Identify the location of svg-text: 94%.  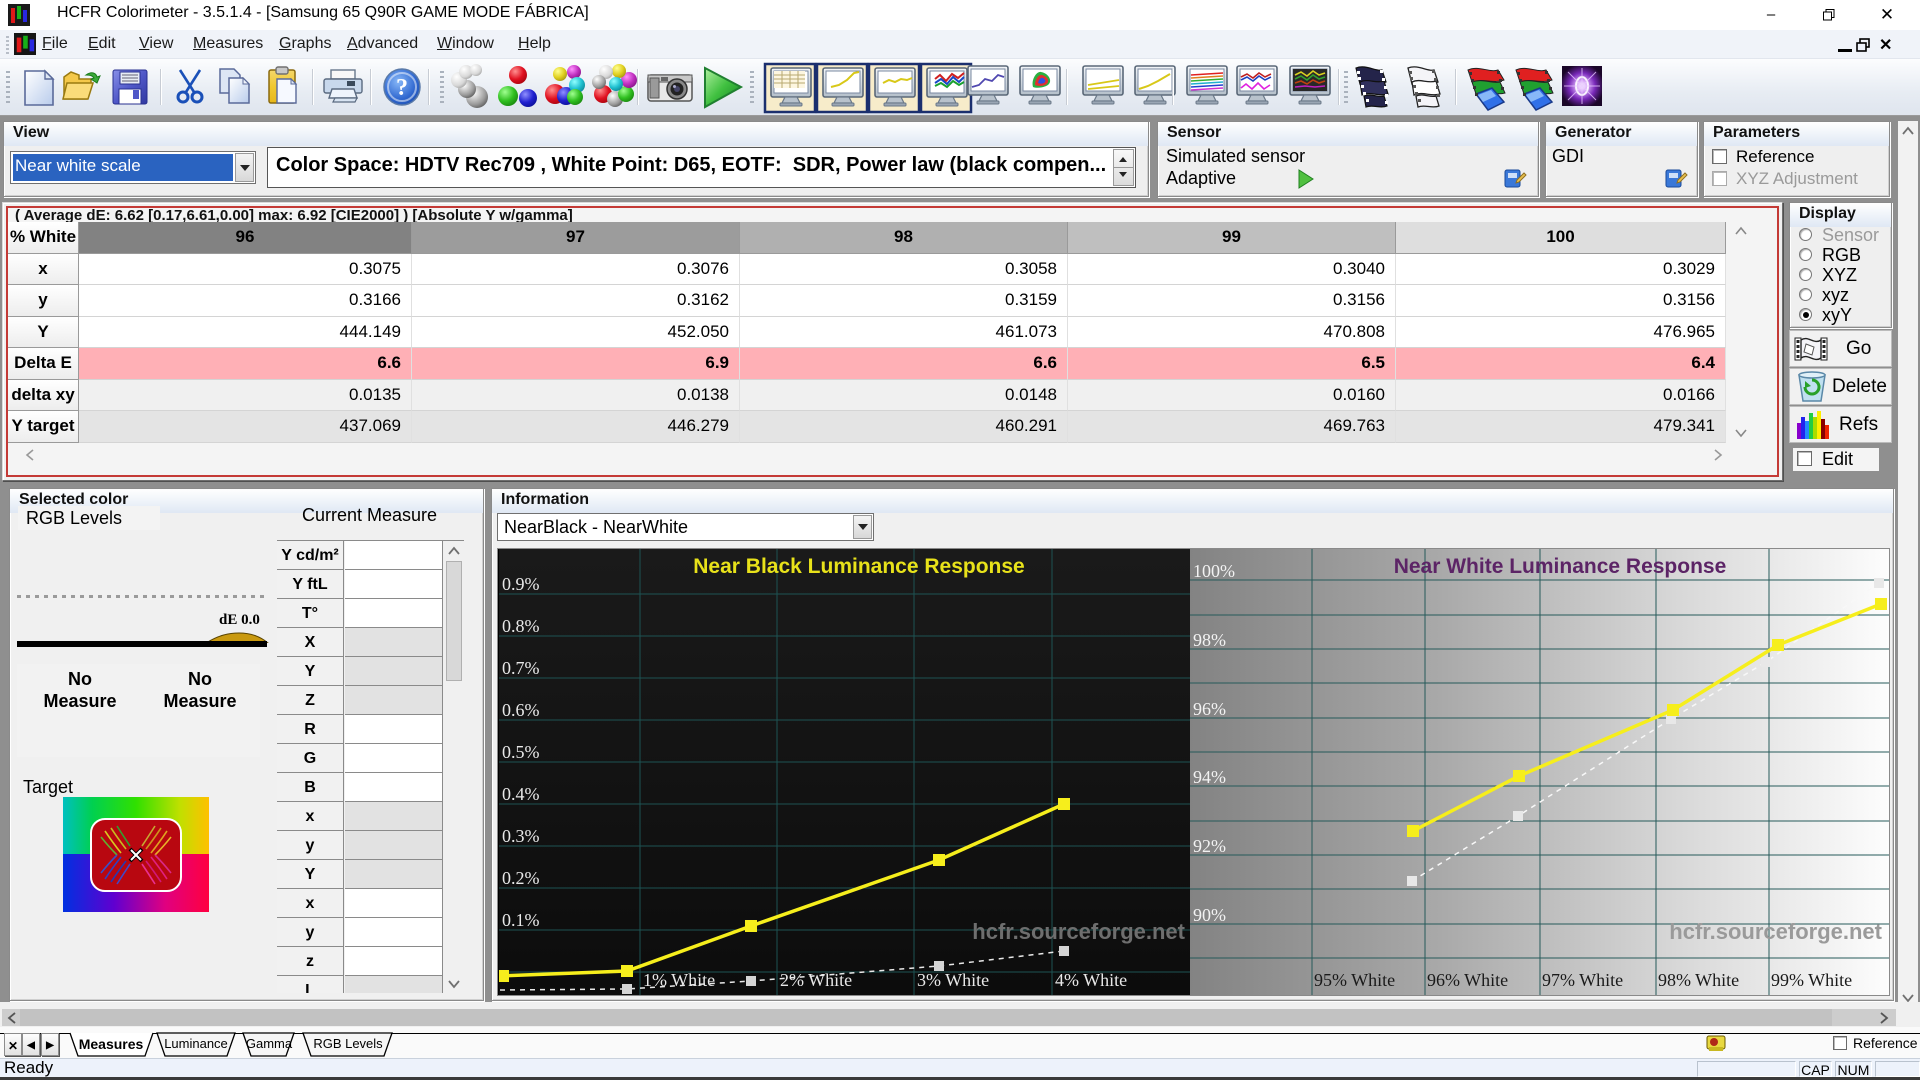
(1209, 777).